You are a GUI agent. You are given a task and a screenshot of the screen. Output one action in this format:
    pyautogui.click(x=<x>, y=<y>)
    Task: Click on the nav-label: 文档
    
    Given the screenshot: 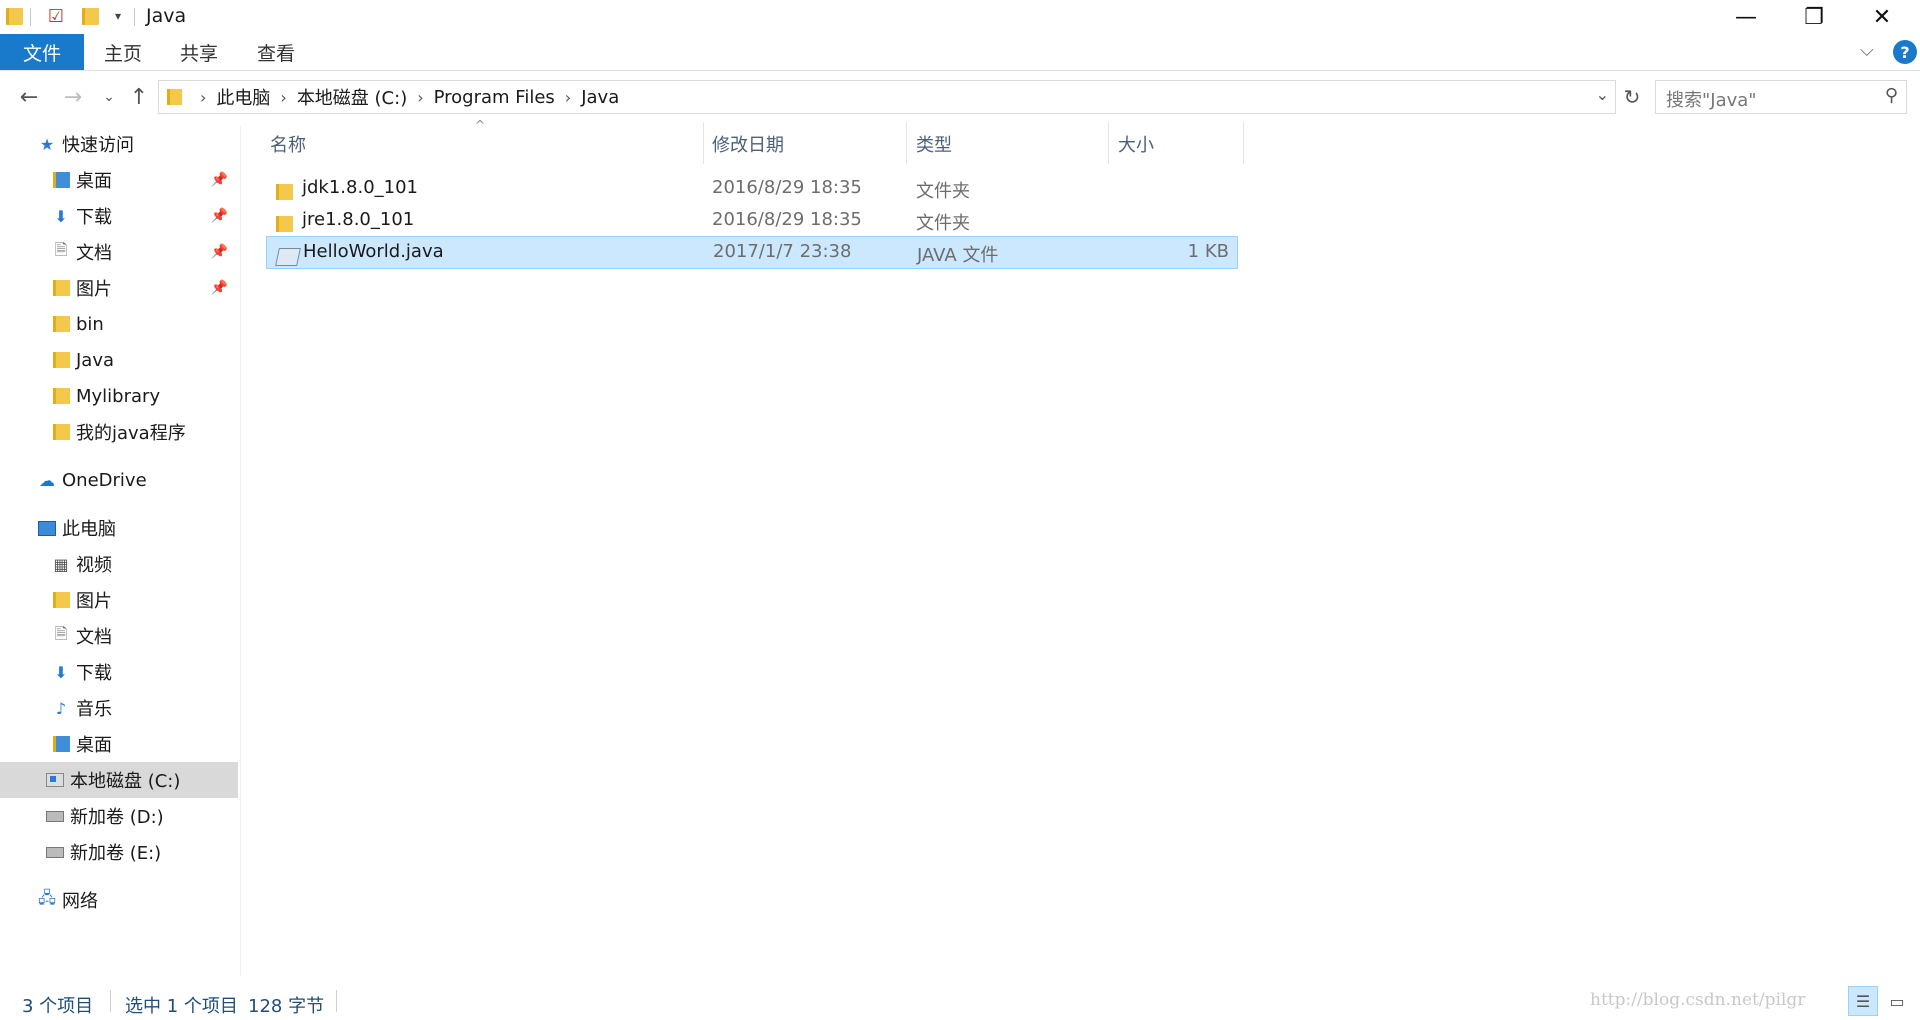 What is the action you would take?
    pyautogui.click(x=94, y=637)
    